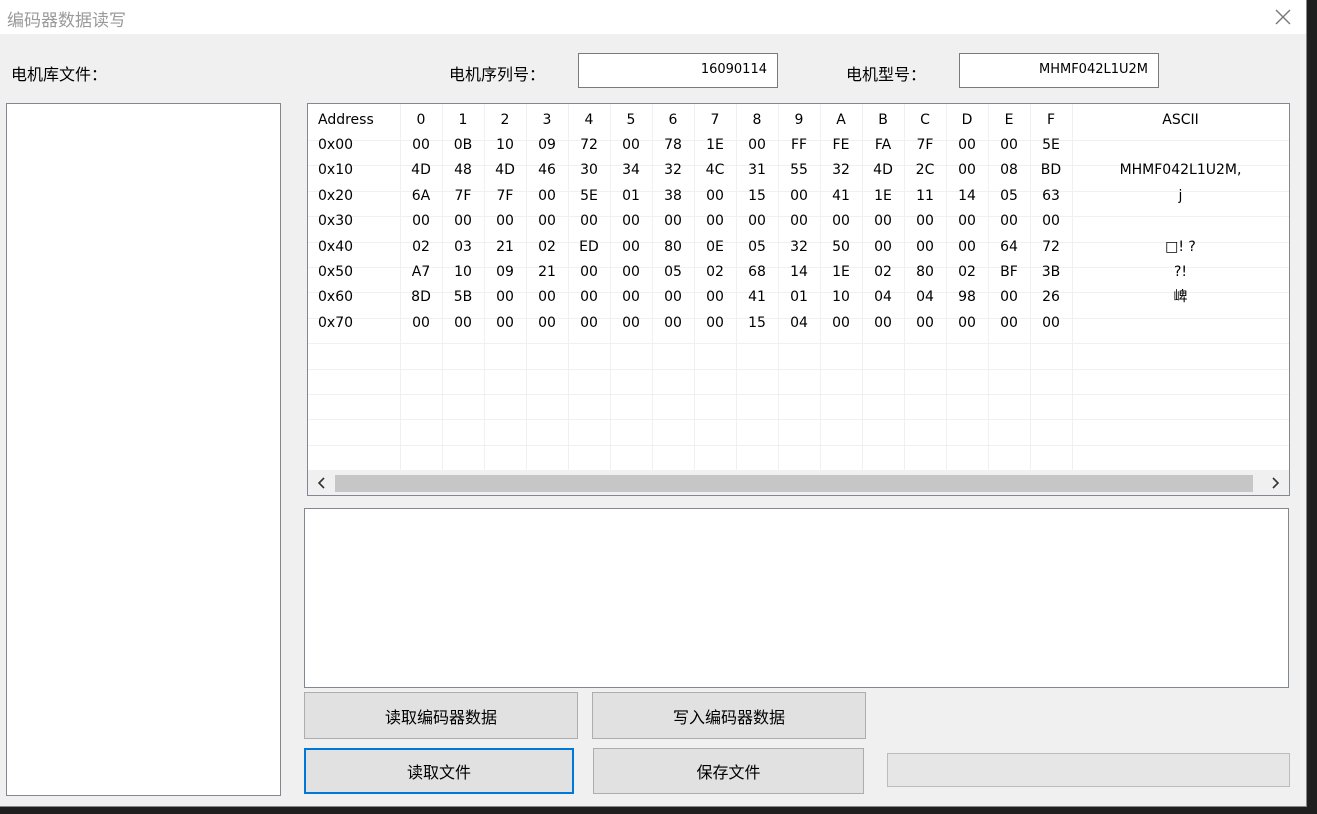 The image size is (1317, 814). I want to click on byte-cell: 30, so click(589, 170).